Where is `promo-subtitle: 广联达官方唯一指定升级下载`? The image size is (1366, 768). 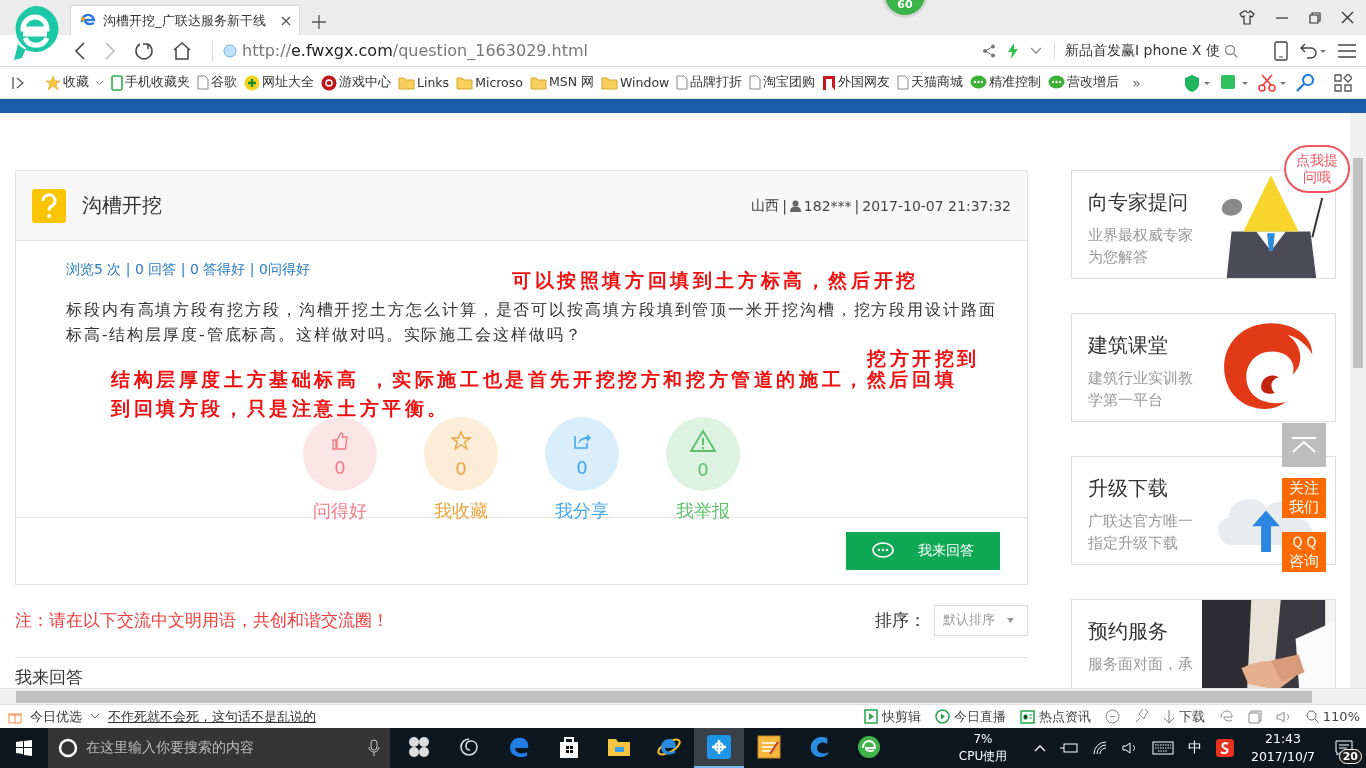
promo-subtitle: 广联达官方唯一指定升级下载 is located at coordinates (1141, 532).